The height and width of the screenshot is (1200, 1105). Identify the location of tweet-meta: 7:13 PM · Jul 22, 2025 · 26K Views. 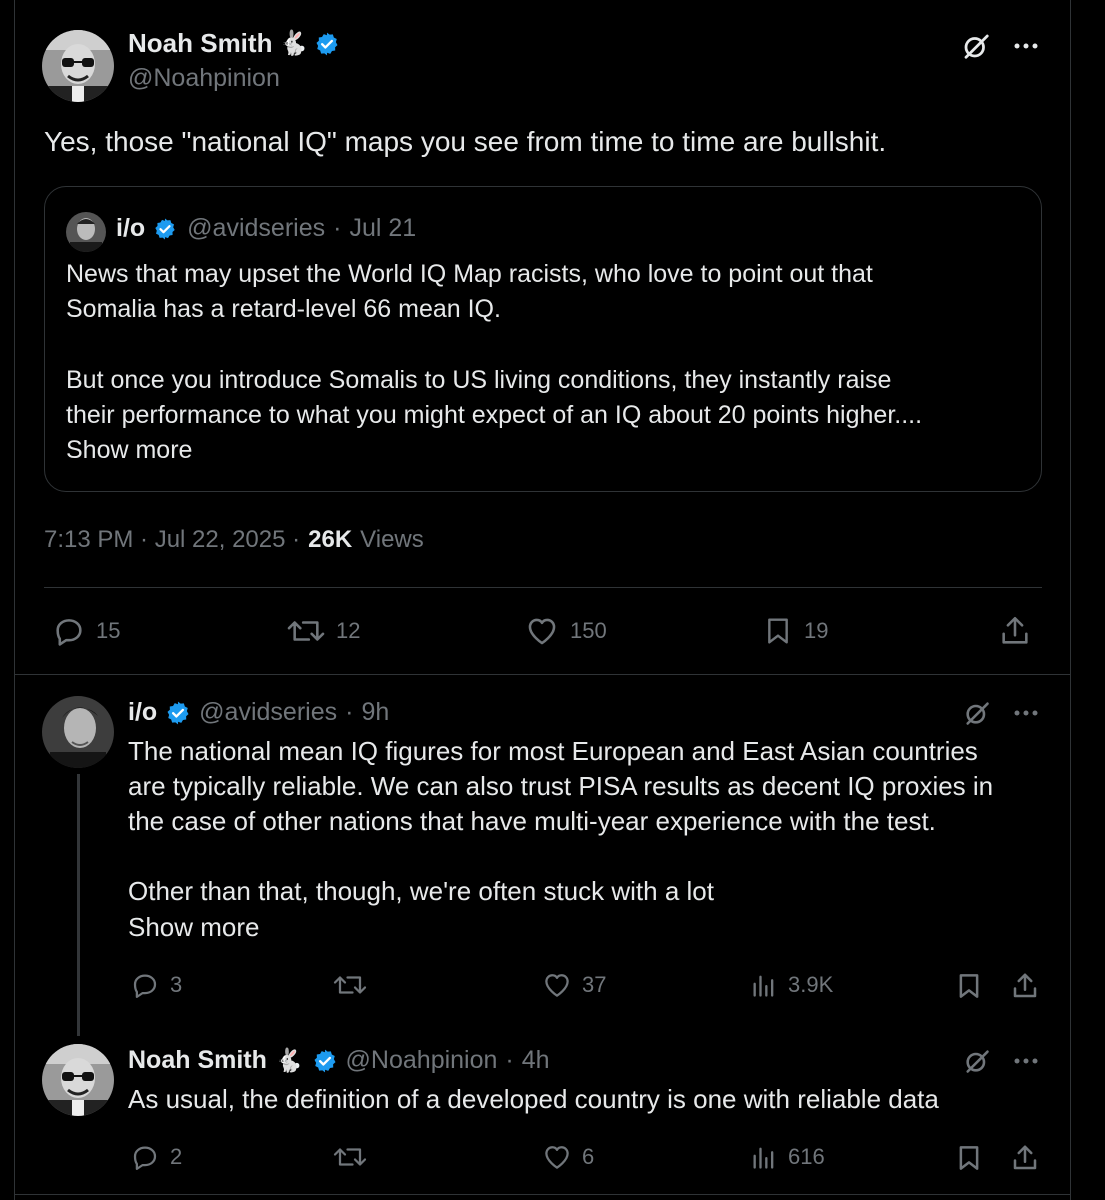
(234, 540).